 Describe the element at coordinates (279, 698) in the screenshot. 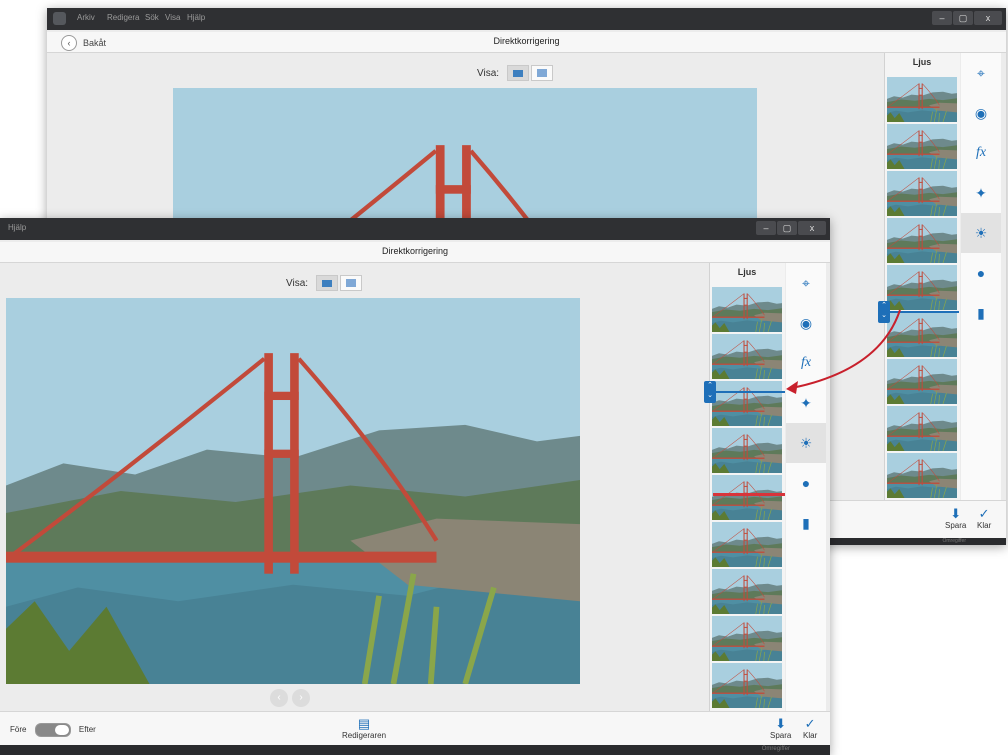

I see `previous-photo-button: ‹` at that location.